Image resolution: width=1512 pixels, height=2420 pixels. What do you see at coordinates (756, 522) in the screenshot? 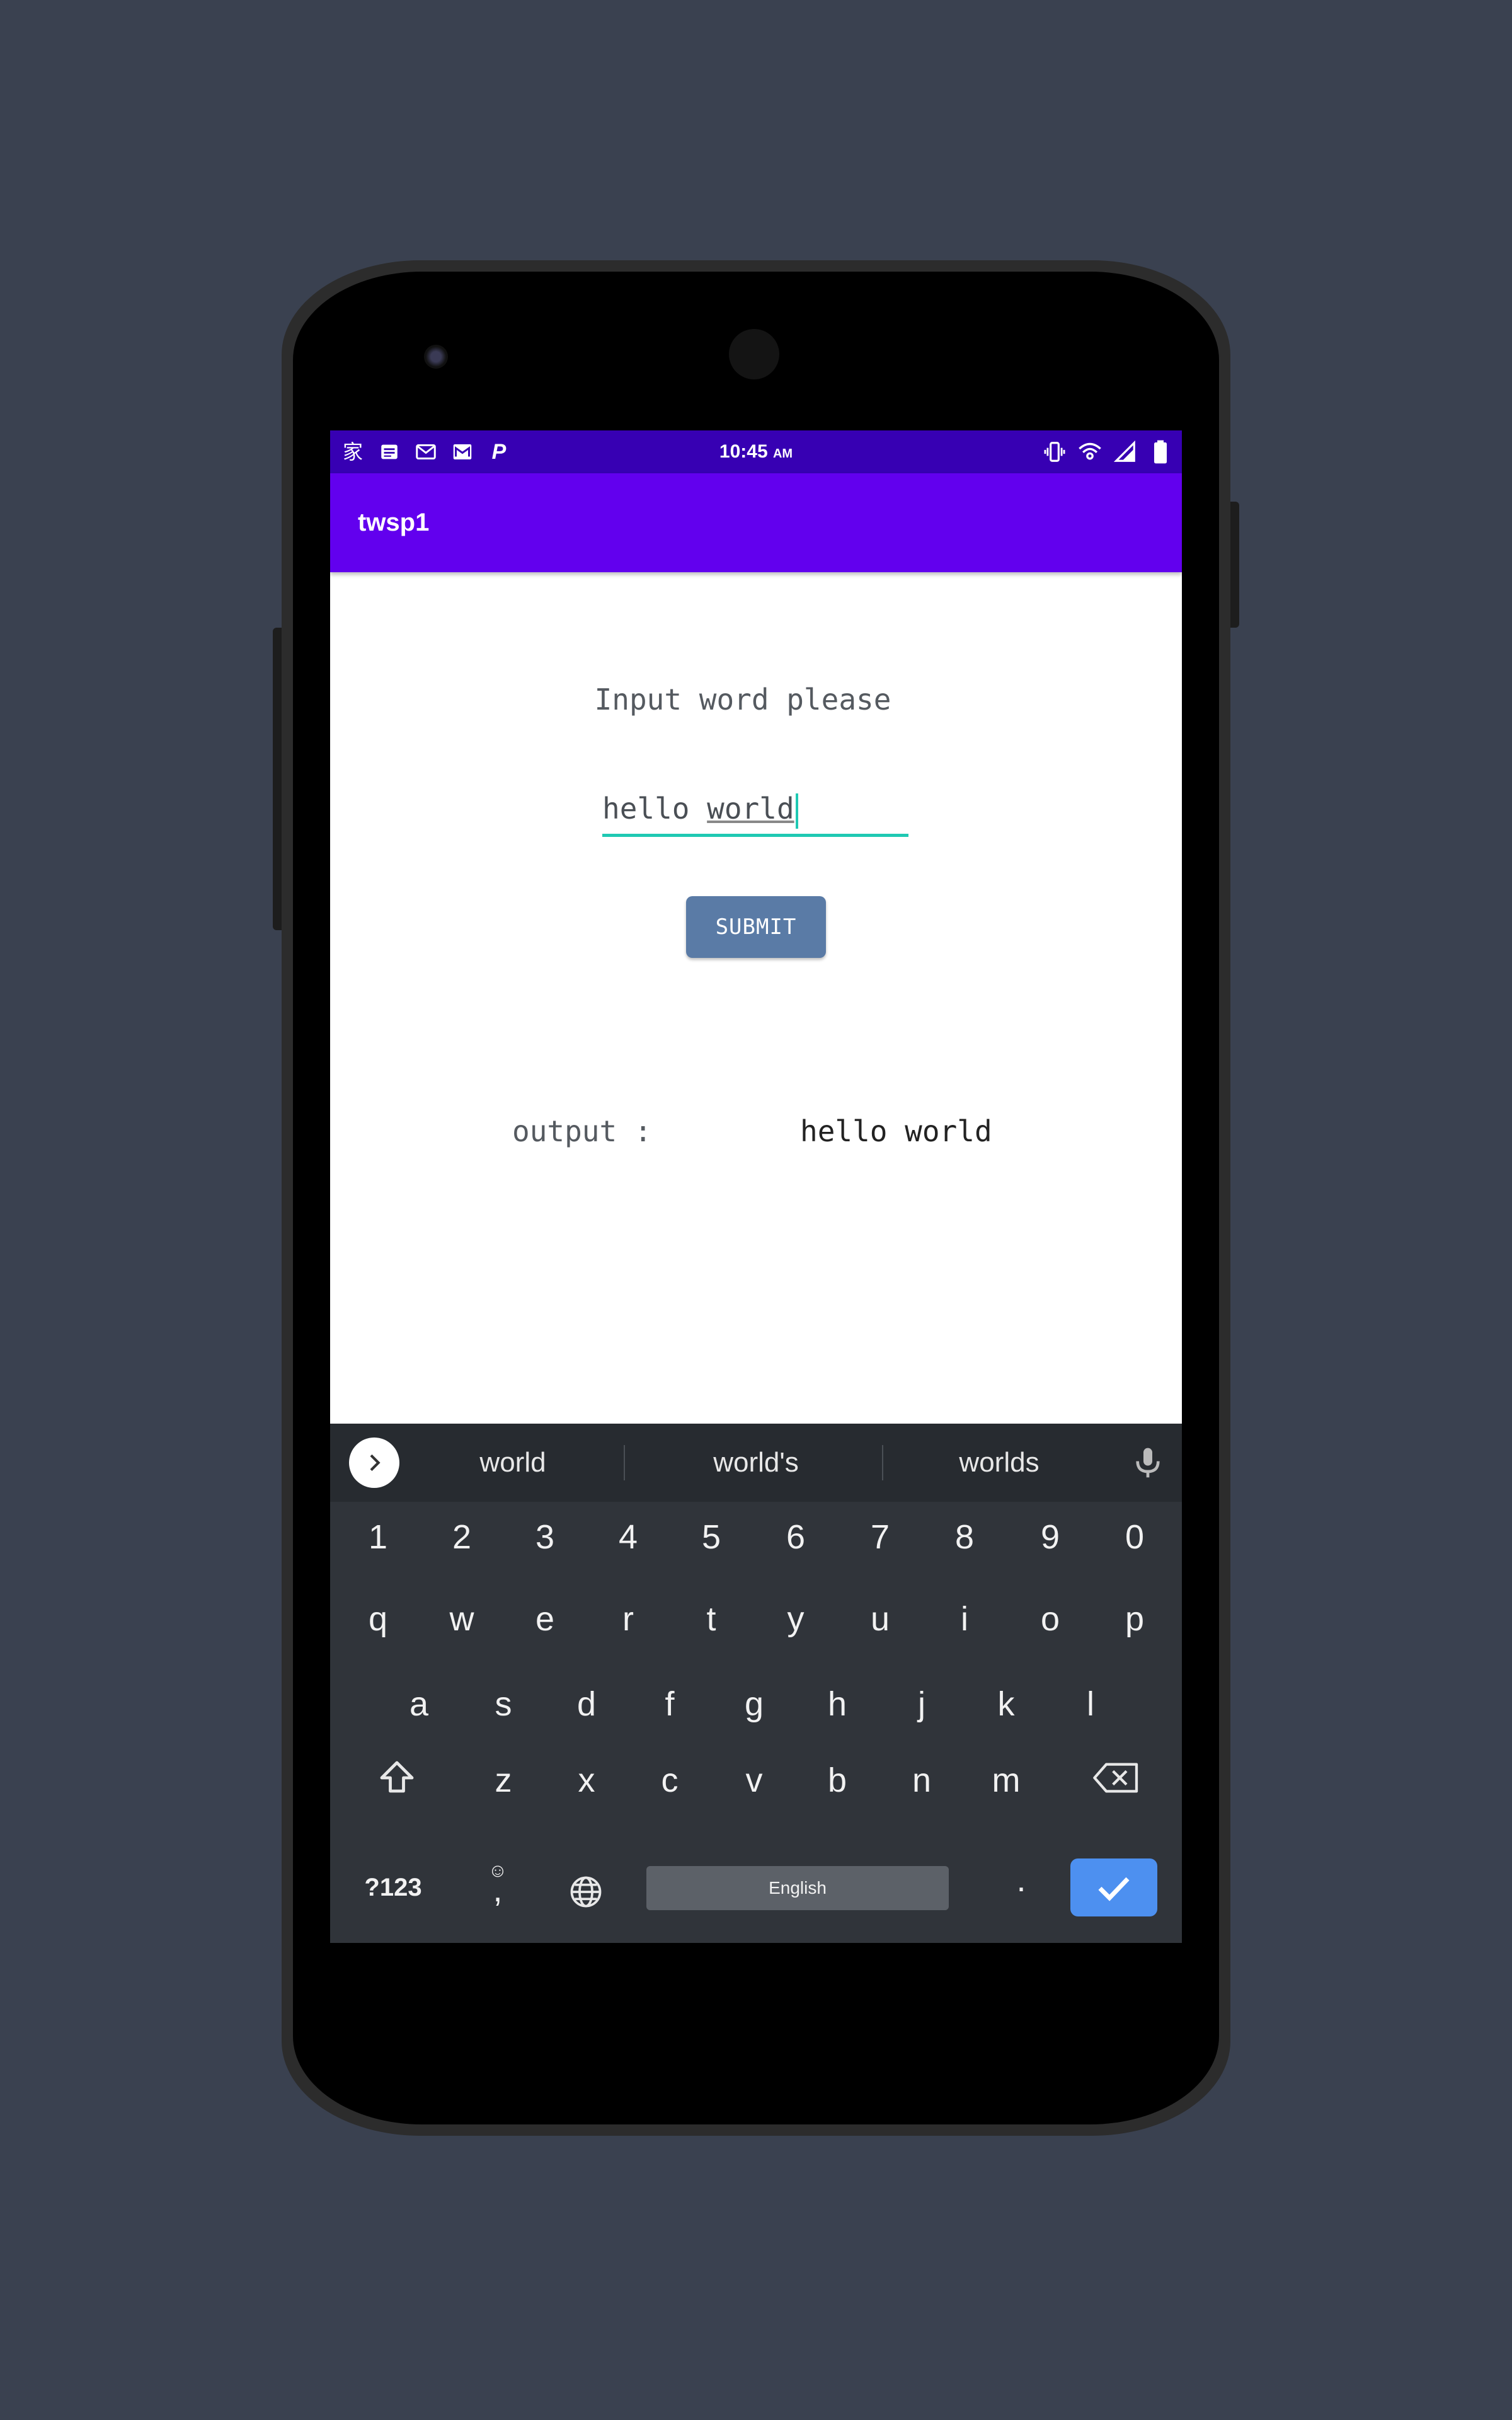
I see `app-bar: twsp1` at bounding box center [756, 522].